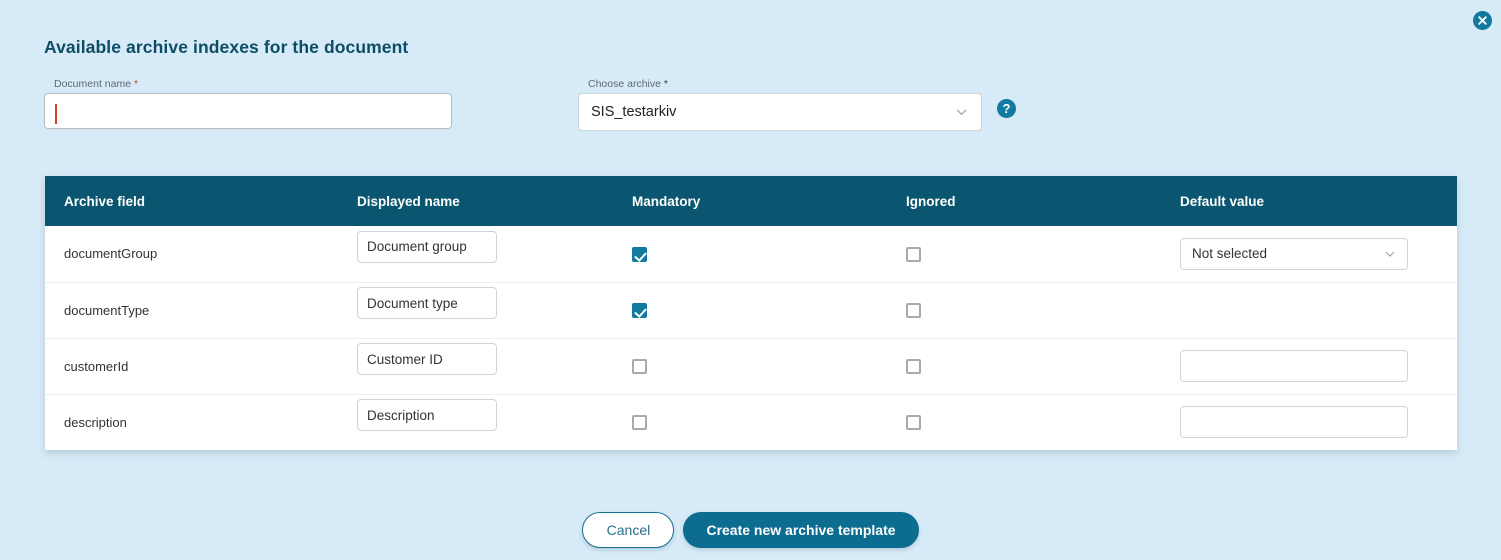 The width and height of the screenshot is (1501, 560). What do you see at coordinates (801, 530) in the screenshot?
I see `create-new-archive-template-button: Create new archive template` at bounding box center [801, 530].